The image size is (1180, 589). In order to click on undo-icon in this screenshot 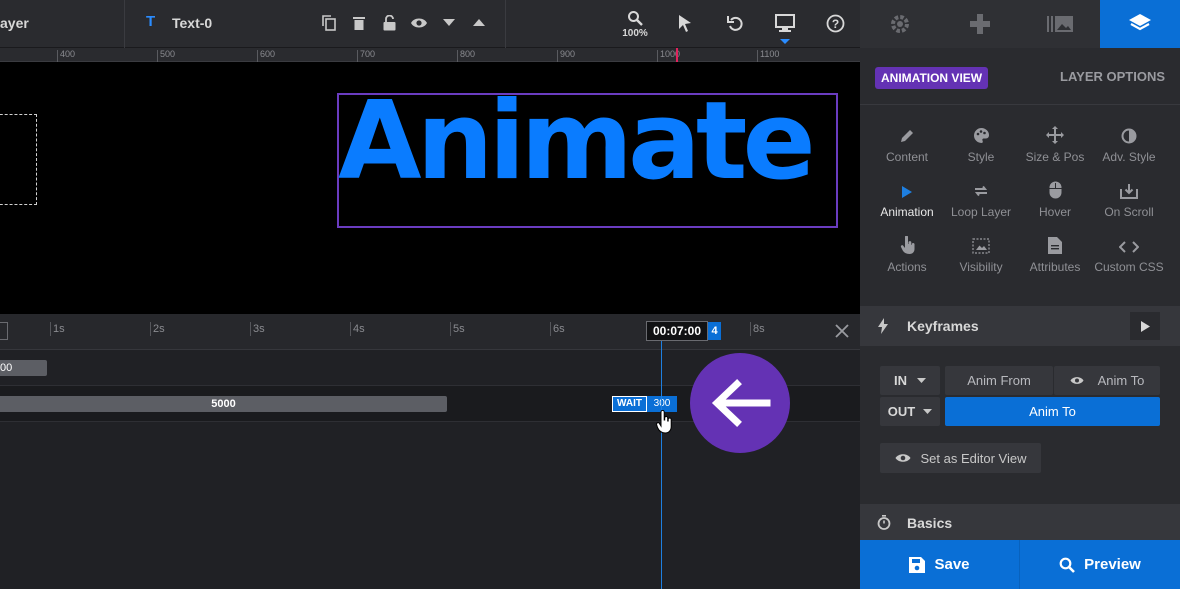, I will do `click(735, 23)`.